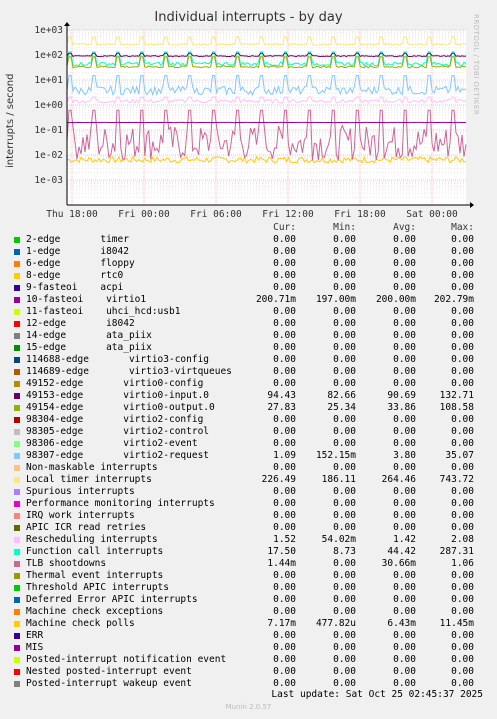 The width and height of the screenshot is (497, 719). I want to click on legend-value-max: 287.31, so click(456, 551).